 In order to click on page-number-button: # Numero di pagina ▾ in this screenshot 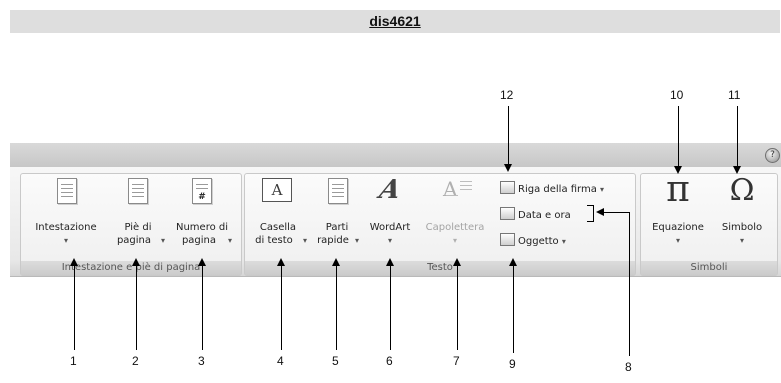, I will do `click(202, 217)`.